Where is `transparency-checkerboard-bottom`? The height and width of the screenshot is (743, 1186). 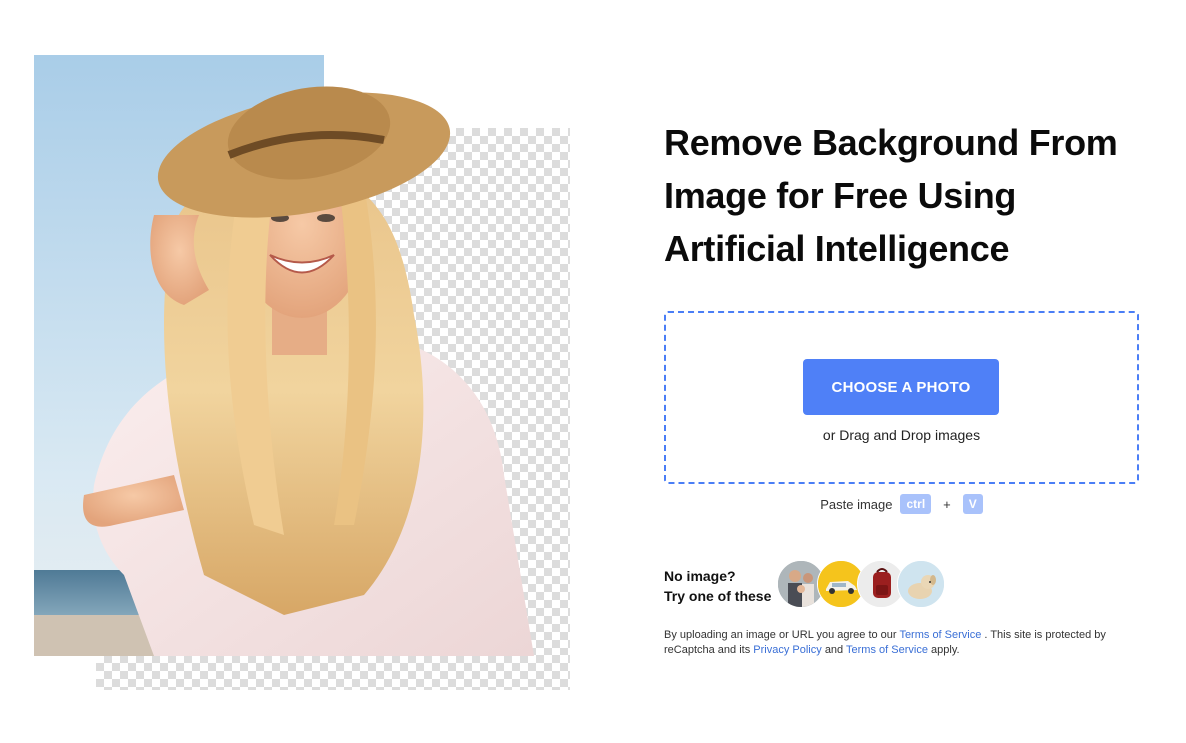 transparency-checkerboard-bottom is located at coordinates (333, 672).